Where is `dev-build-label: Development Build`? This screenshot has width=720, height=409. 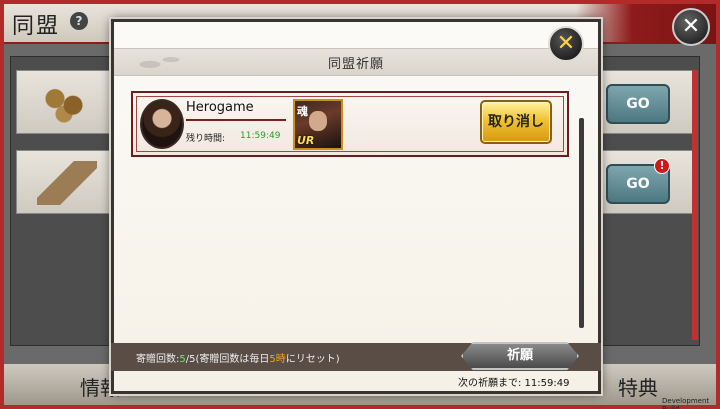 dev-build-label: Development Build is located at coordinates (686, 403).